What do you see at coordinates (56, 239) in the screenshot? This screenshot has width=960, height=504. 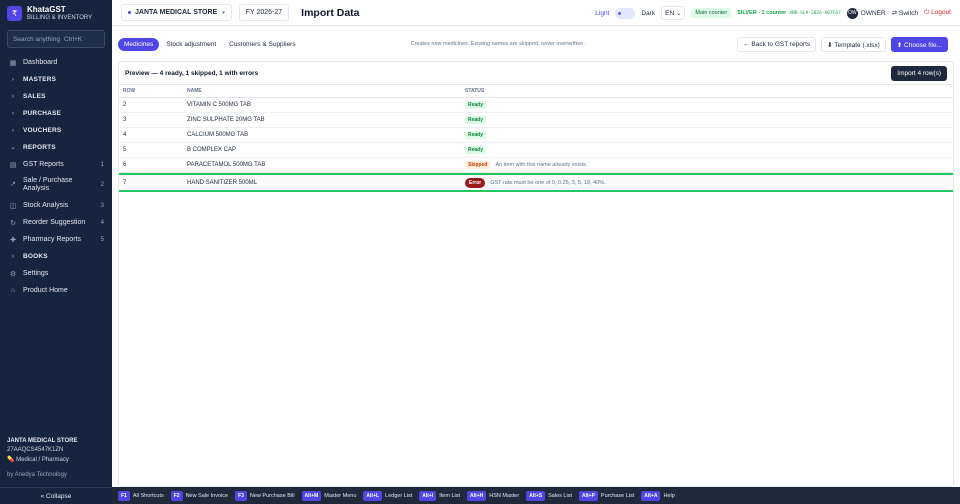 I see `sidebar-item-pharmacy-reports: ✚ Pharmacy Reports 5` at bounding box center [56, 239].